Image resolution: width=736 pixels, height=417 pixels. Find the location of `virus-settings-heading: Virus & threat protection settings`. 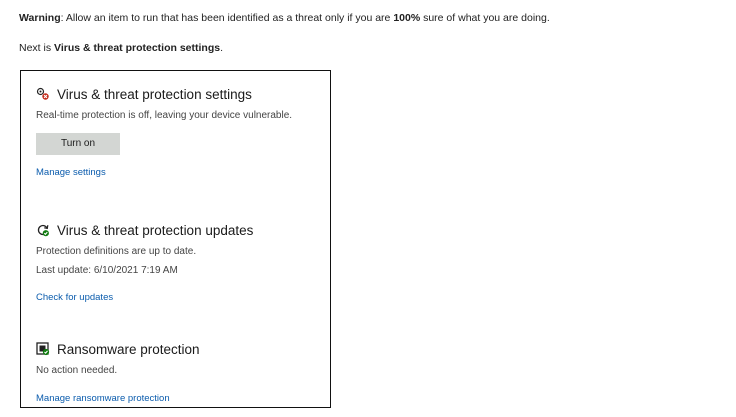

virus-settings-heading: Virus & threat protection settings is located at coordinates (179, 94).